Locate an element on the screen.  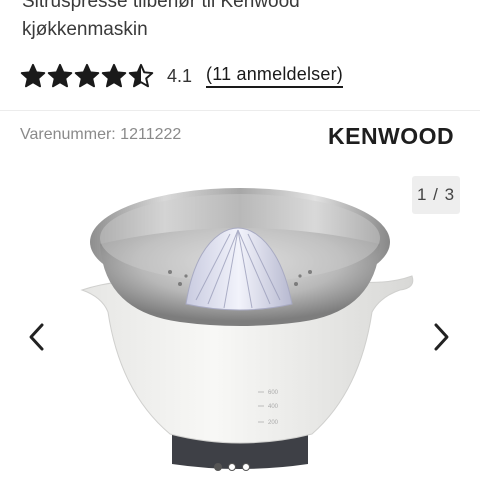
previous-image-button is located at coordinates (37, 337).